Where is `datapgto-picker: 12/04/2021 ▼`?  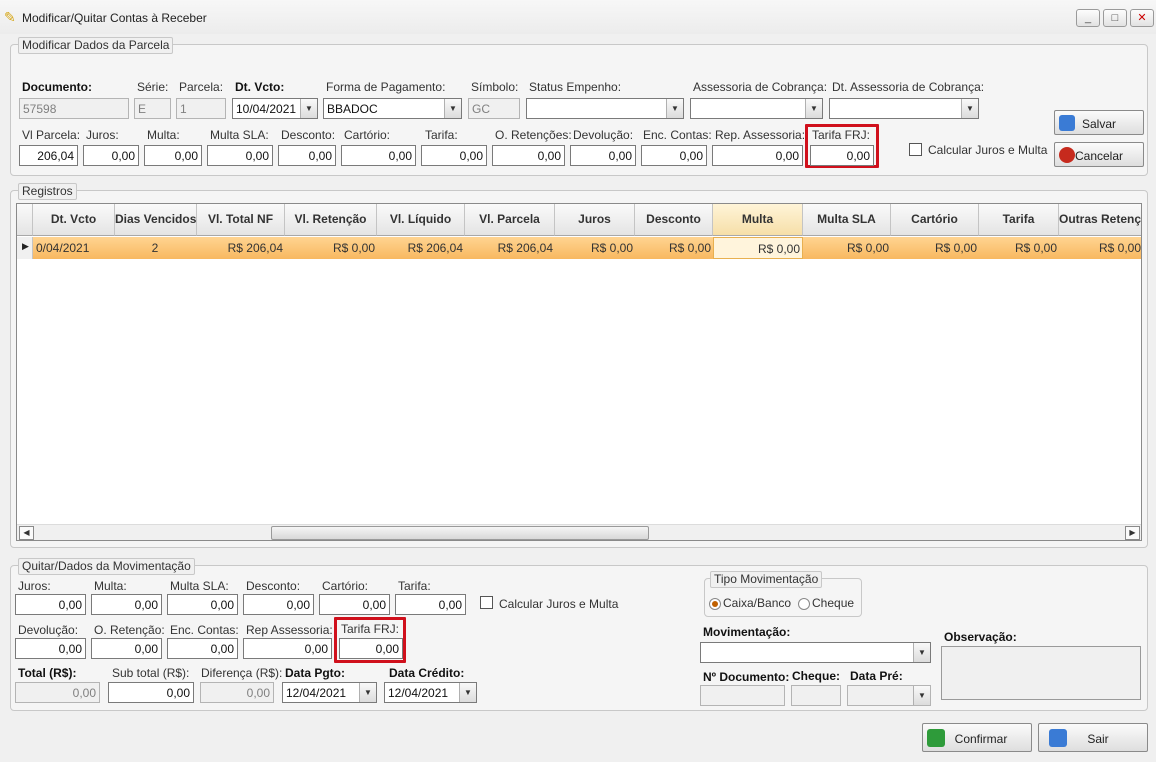 datapgto-picker: 12/04/2021 ▼ is located at coordinates (329, 692).